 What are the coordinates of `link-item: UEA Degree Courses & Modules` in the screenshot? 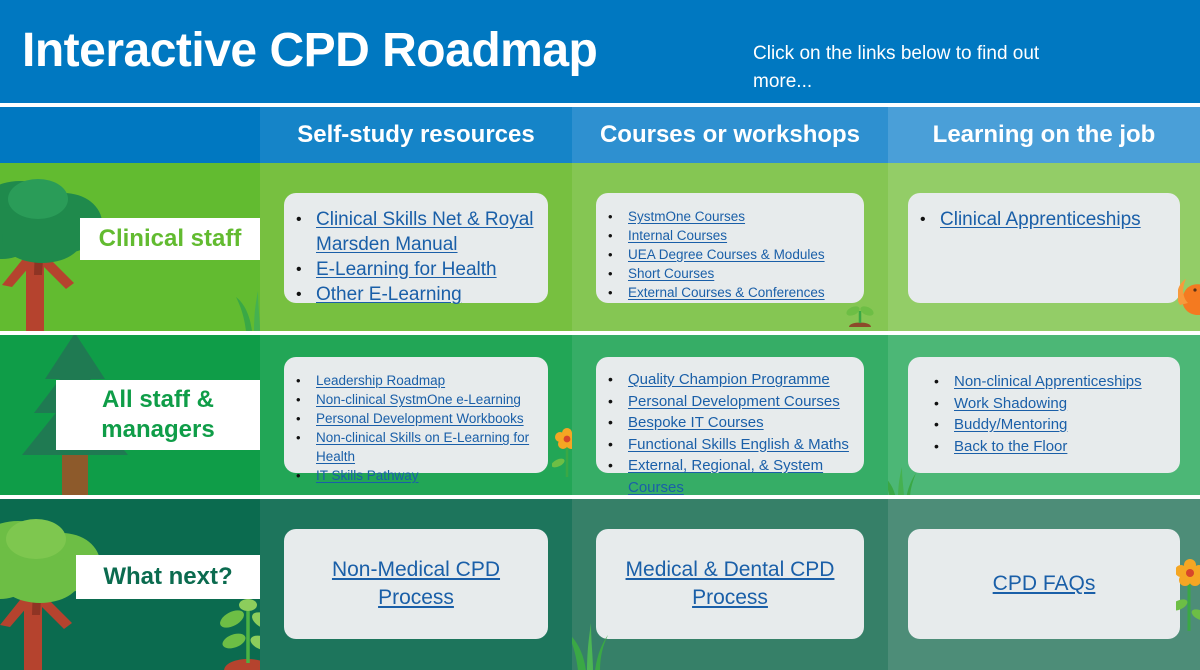 It's located at (730, 254).